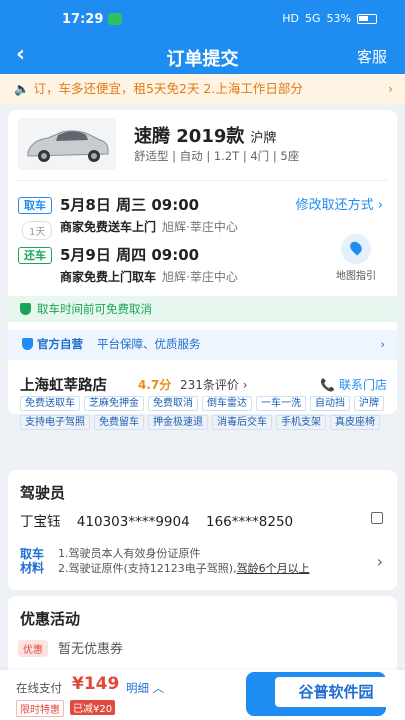 The image size is (405, 720). Describe the element at coordinates (155, 385) in the screenshot. I see `store-rating: 4.7分` at that location.